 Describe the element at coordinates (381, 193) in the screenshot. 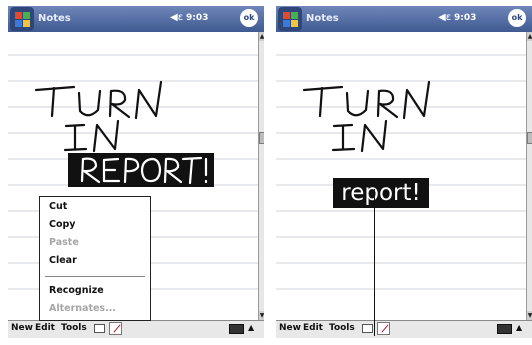

I see `recognized-text: report!` at that location.